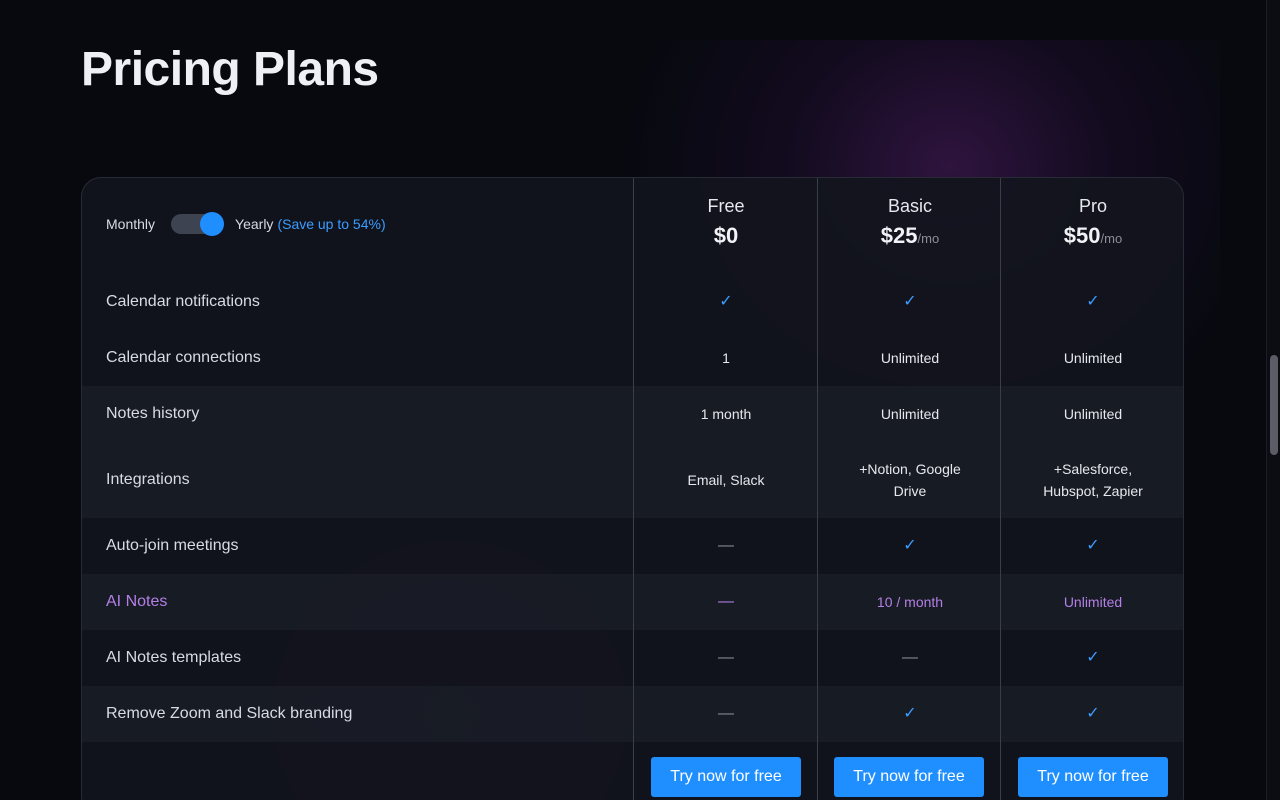  I want to click on scrollbar, so click(1273, 400).